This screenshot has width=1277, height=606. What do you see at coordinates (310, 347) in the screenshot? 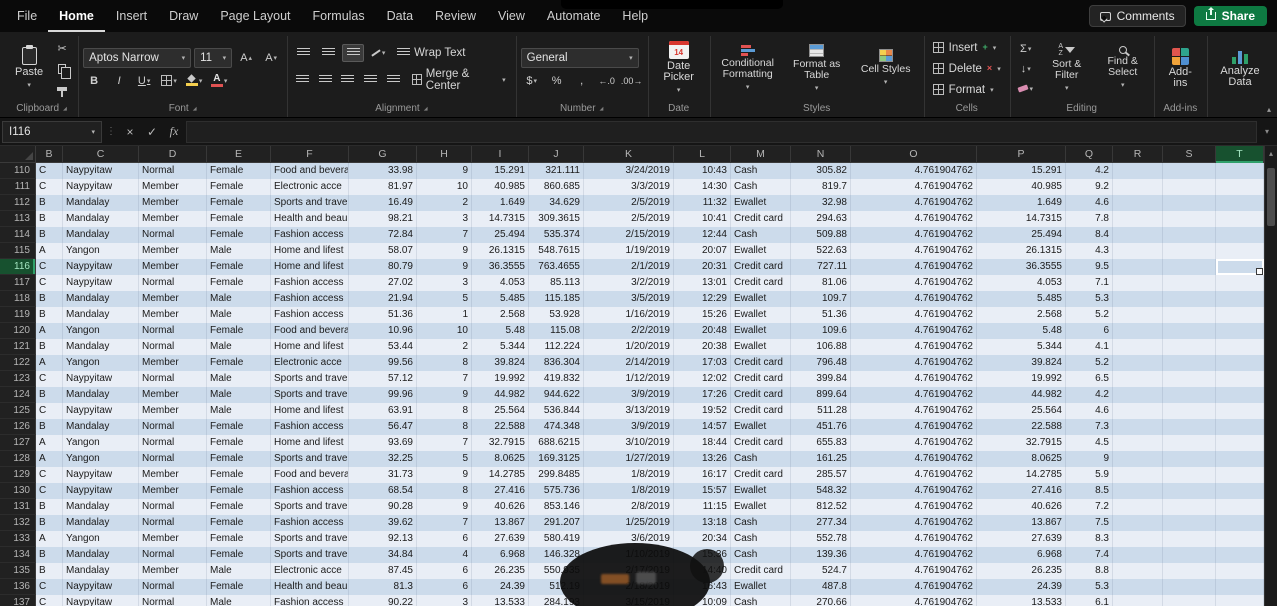
I see `cell-F121: Home and lifest` at bounding box center [310, 347].